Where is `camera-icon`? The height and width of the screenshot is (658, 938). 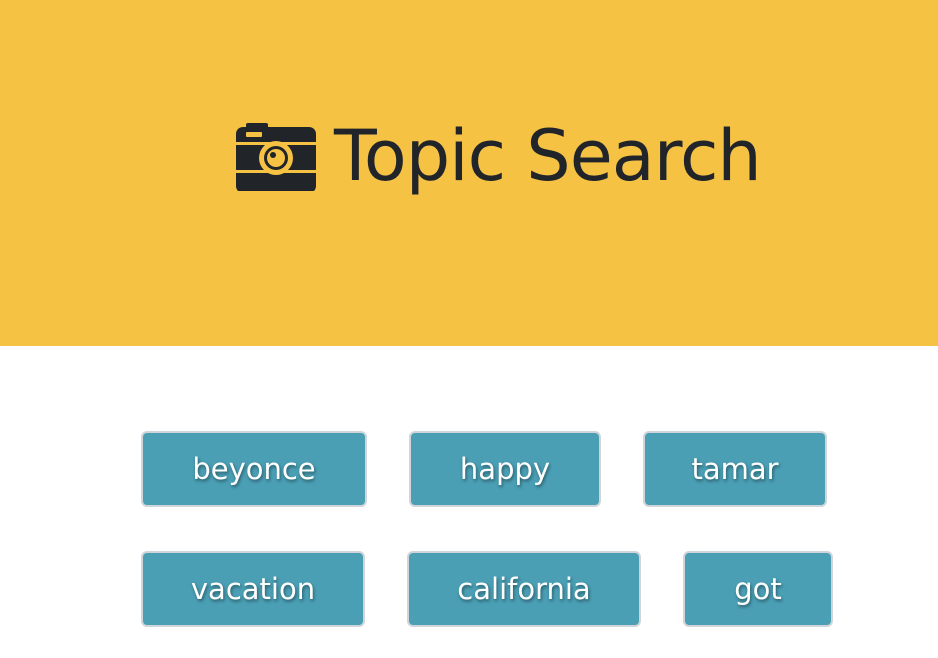
camera-icon is located at coordinates (276, 157).